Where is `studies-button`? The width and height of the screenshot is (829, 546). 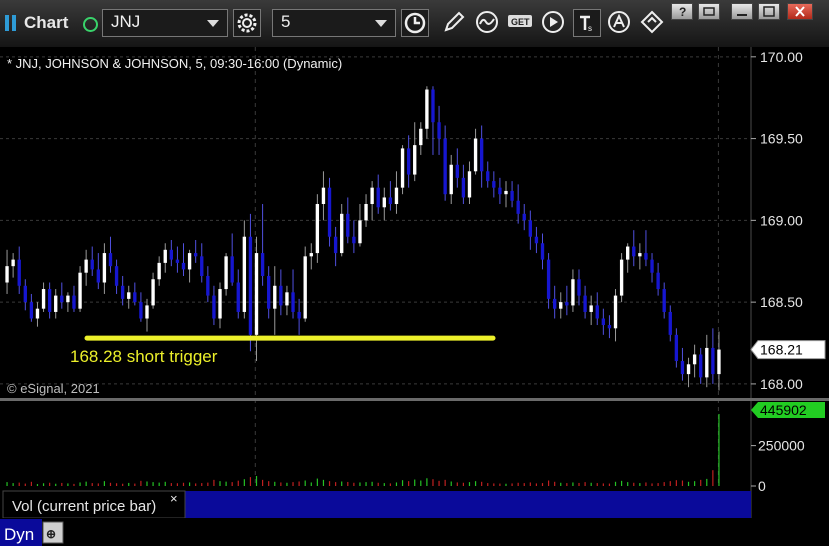 studies-button is located at coordinates (488, 23).